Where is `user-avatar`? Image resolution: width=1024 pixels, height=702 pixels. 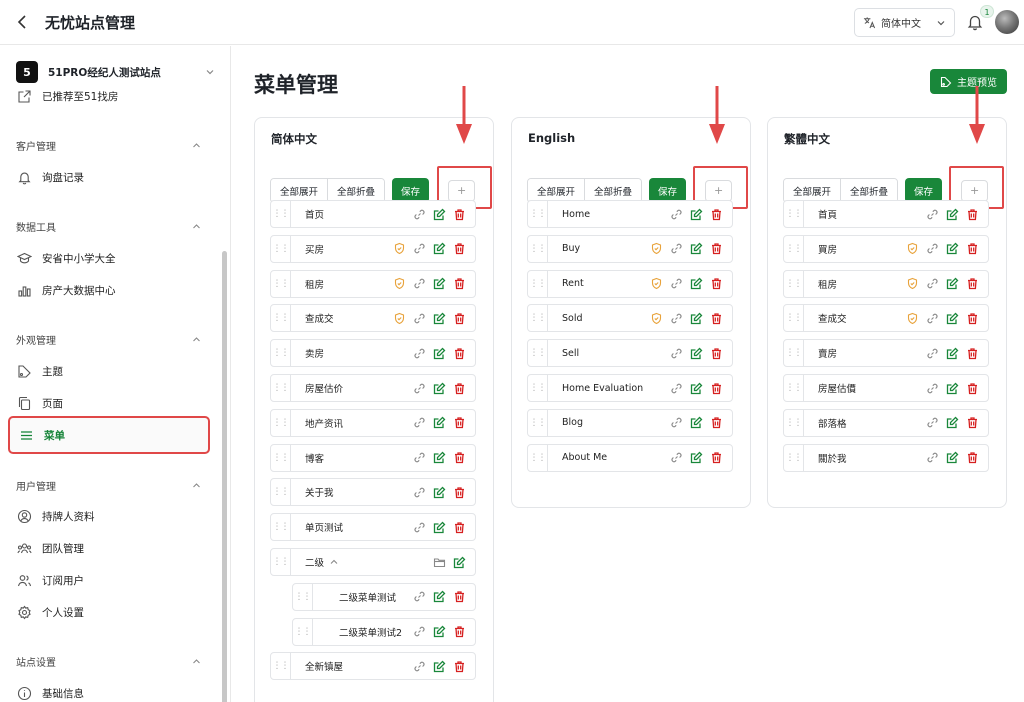 user-avatar is located at coordinates (1007, 22).